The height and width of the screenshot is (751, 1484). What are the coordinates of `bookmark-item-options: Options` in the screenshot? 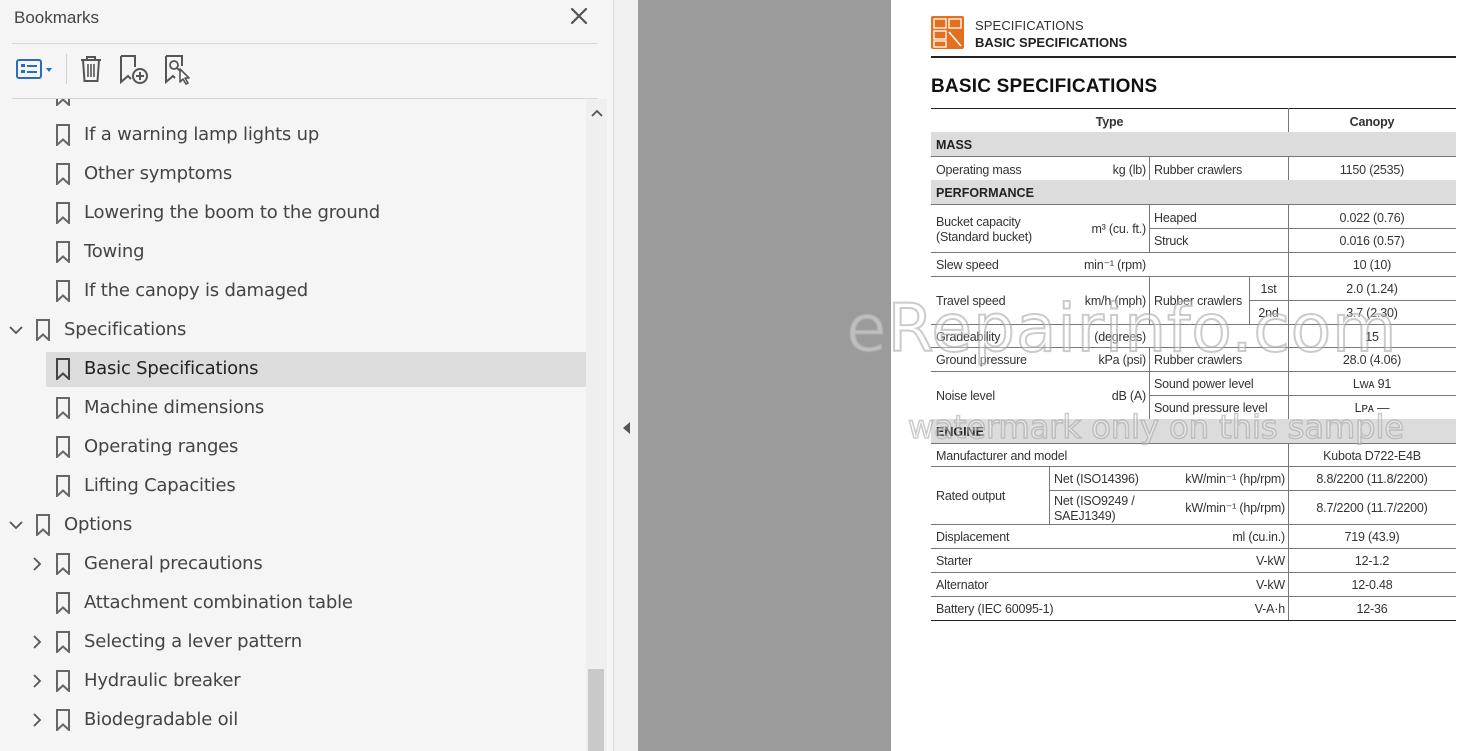 It's located at (293, 525).